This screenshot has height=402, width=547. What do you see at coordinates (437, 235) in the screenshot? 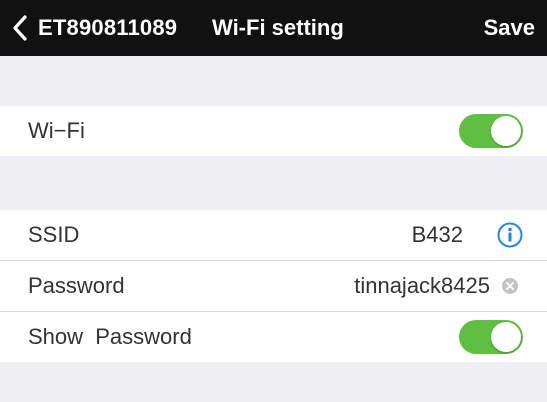
I see `ssid-value: B432` at bounding box center [437, 235].